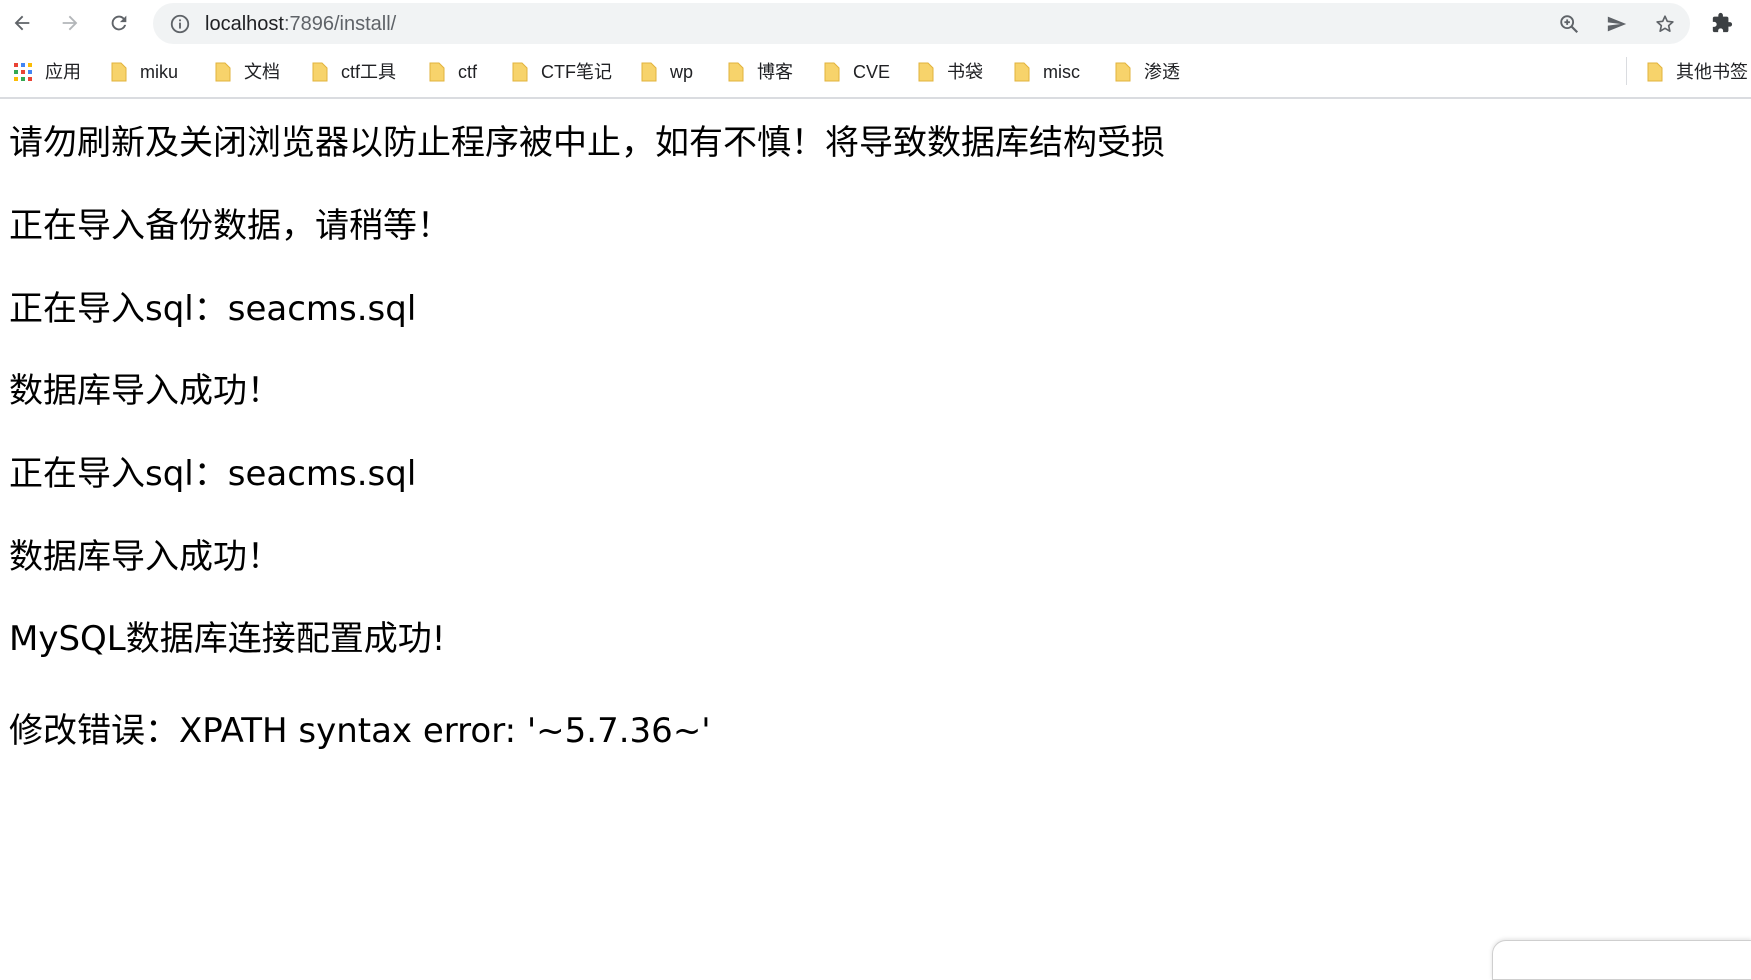  I want to click on arrow-left-icon, so click(22, 23).